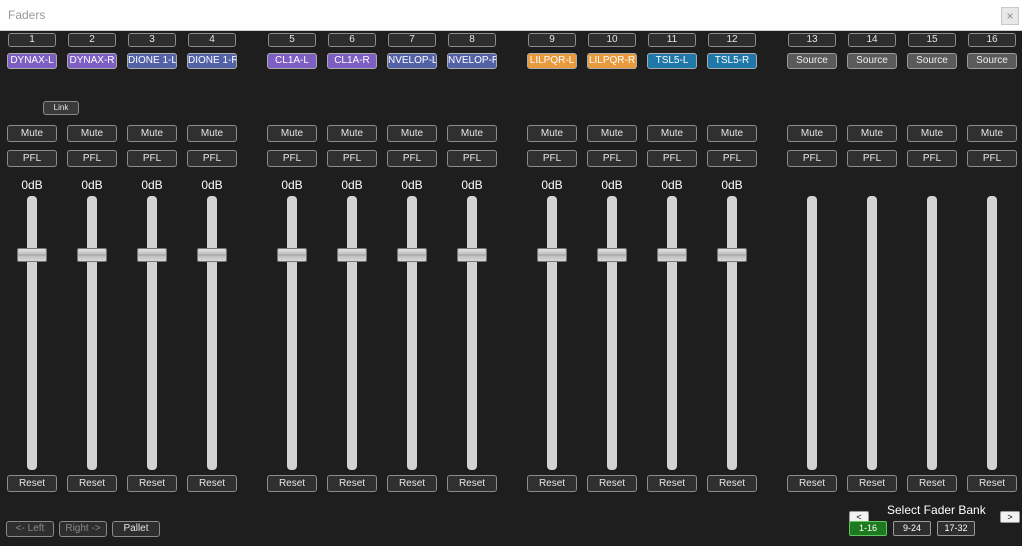  Describe the element at coordinates (472, 61) in the screenshot. I see `channel-name-button: NVELOP-R` at that location.